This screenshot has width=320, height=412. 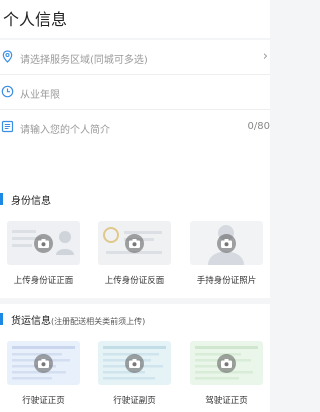 I want to click on freight-section-title: 货运信息(注册配送相关类前须上传), so click(x=78, y=319).